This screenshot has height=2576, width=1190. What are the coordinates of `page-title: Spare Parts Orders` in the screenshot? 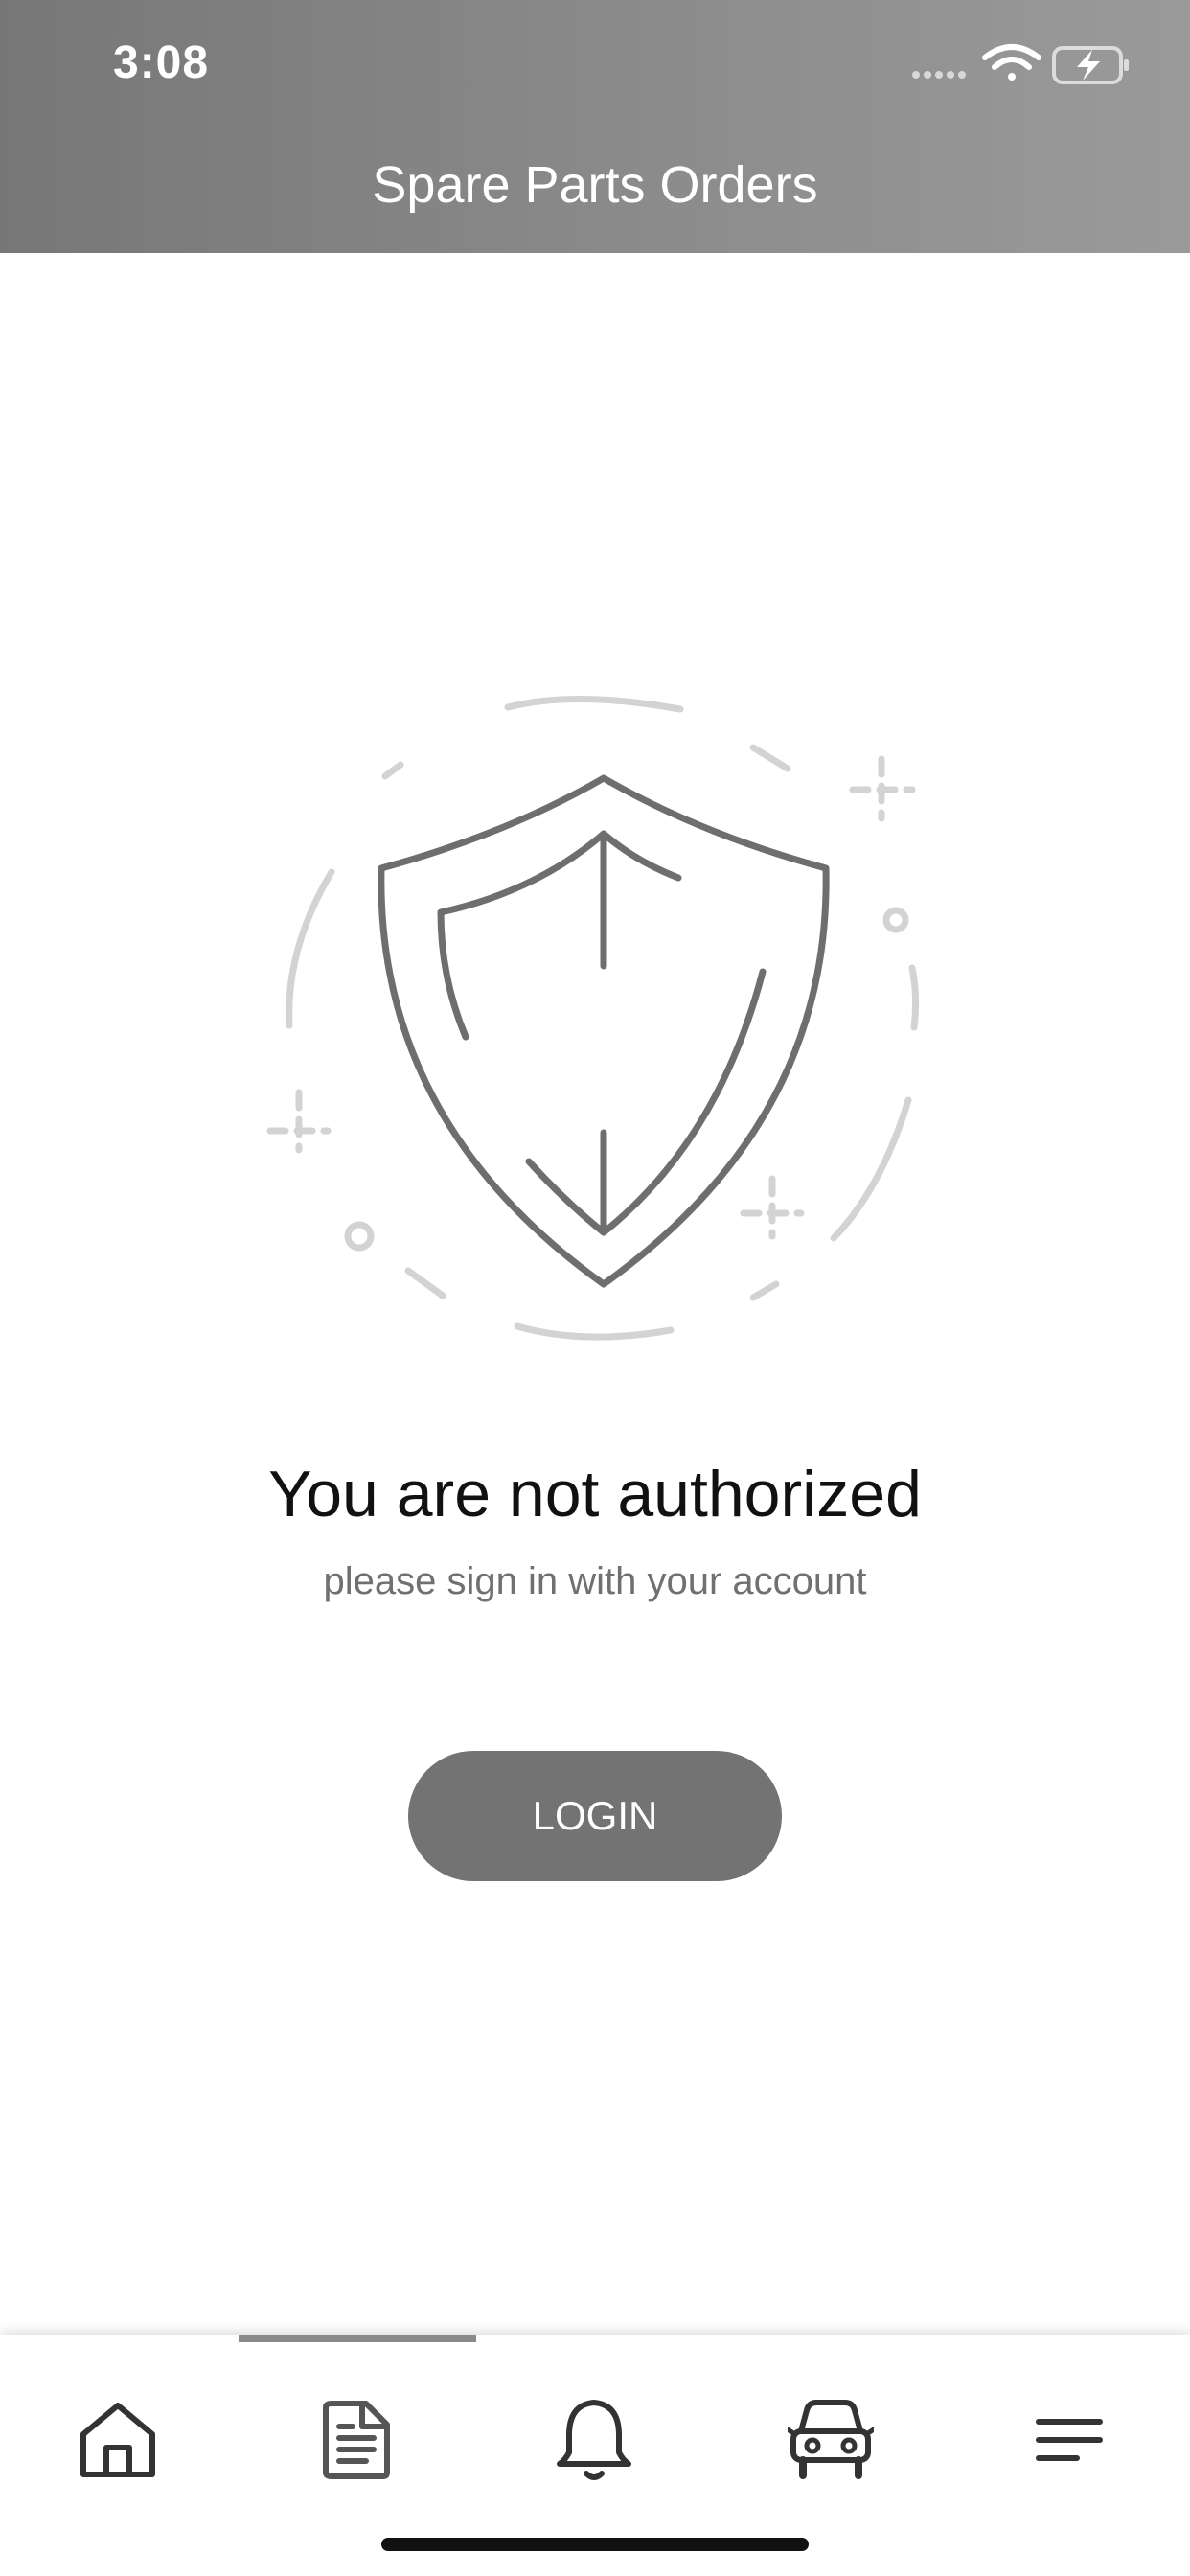 It's located at (595, 185).